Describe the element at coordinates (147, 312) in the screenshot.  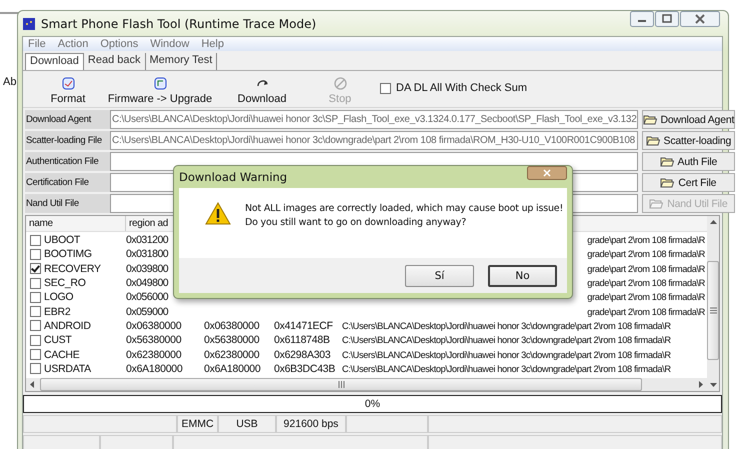
I see `table-cell: 0x059000` at that location.